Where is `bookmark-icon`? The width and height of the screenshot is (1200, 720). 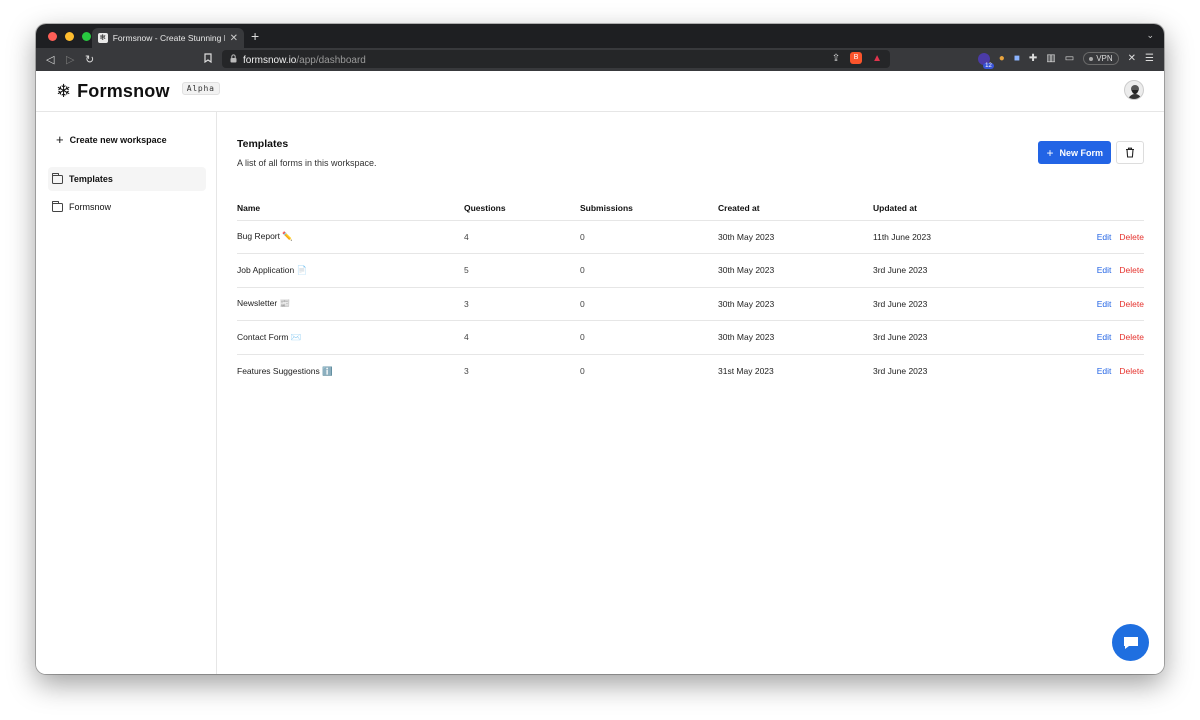
bookmark-icon is located at coordinates (208, 59).